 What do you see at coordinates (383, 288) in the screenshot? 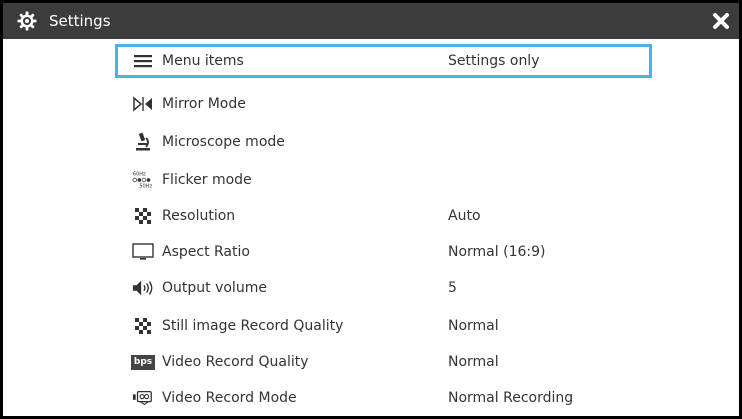
I see `menu-item-output-volume: Output volume 5` at bounding box center [383, 288].